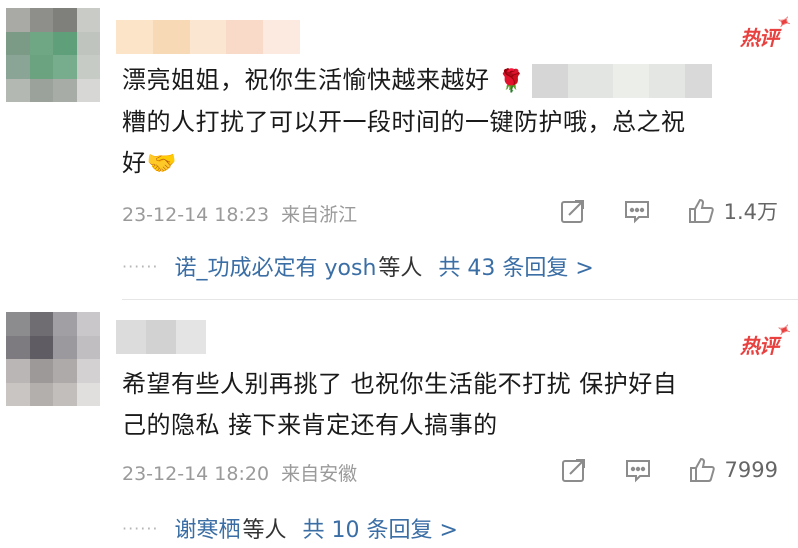  Describe the element at coordinates (511, 81) in the screenshot. I see `rose-icon: 🌹` at that location.